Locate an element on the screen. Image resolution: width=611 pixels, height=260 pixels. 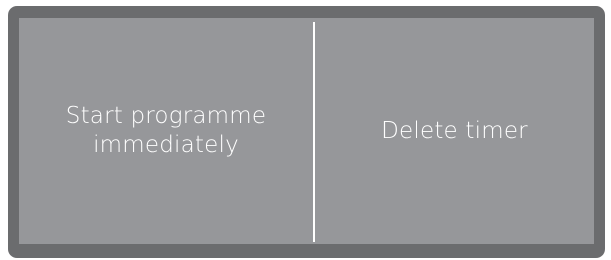
delete-timer-label: Delete timer is located at coordinates (454, 130).